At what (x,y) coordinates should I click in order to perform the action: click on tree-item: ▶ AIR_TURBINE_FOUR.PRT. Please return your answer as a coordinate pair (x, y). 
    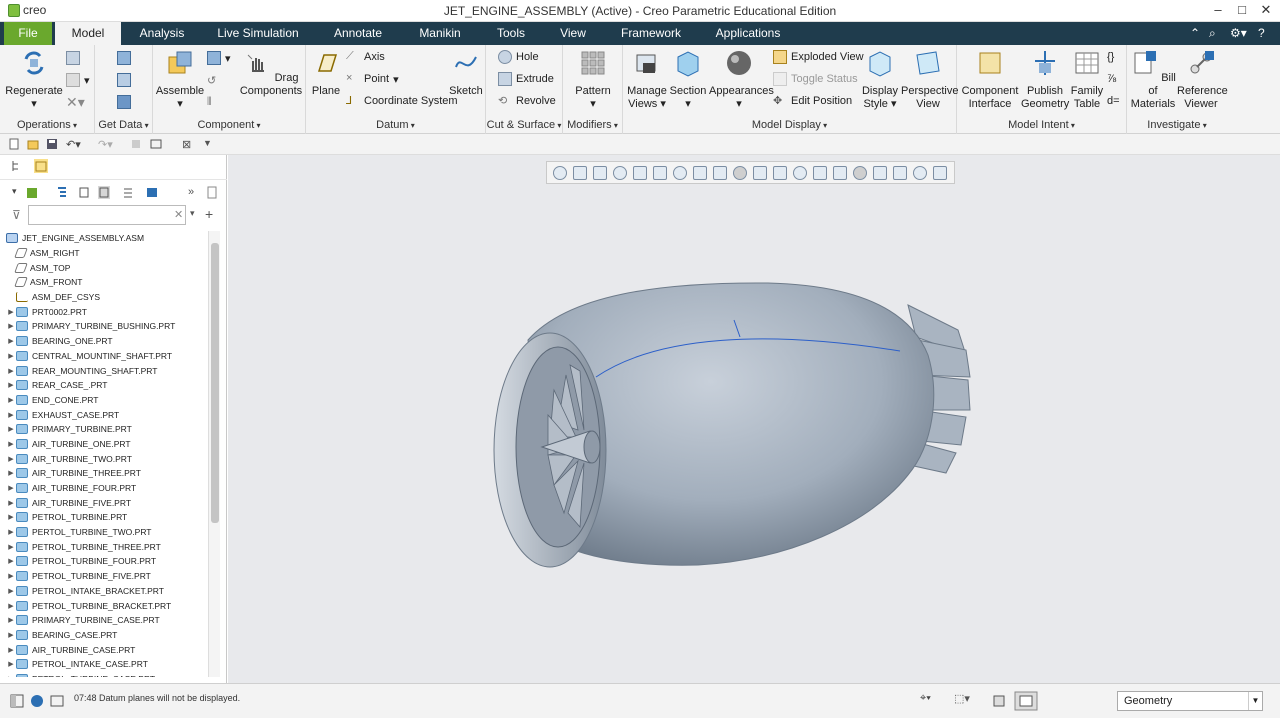
    Looking at the image, I should click on (106, 488).